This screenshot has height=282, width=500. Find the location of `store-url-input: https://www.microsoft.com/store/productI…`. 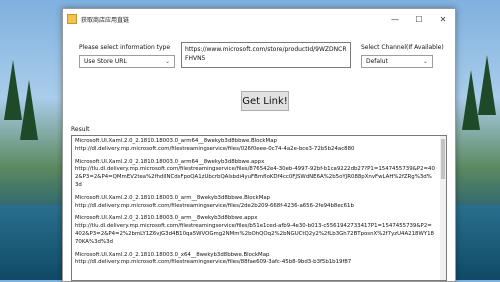

store-url-input: https://www.microsoft.com/store/productI… is located at coordinates (266, 55).